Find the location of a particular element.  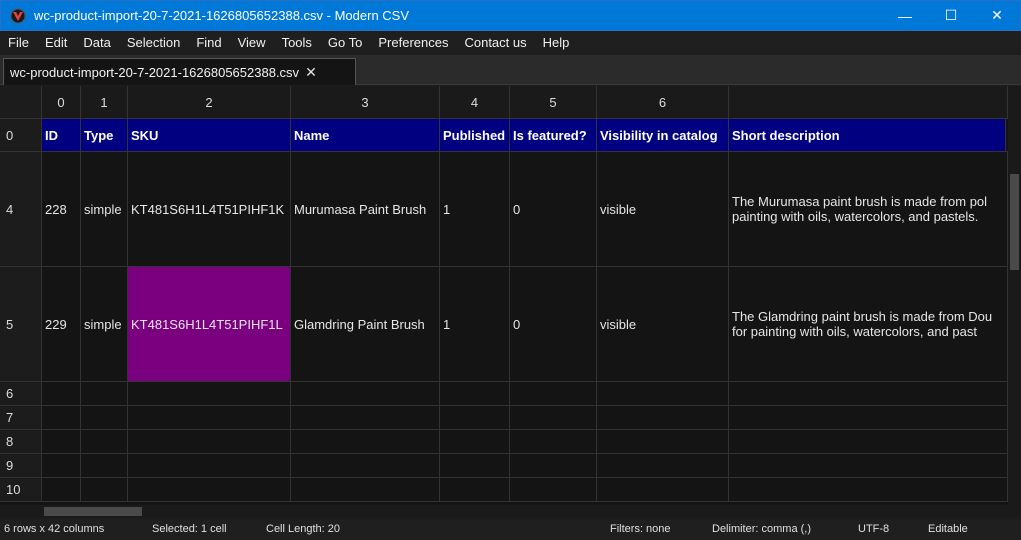

header-cell-name: Name is located at coordinates (365, 135).